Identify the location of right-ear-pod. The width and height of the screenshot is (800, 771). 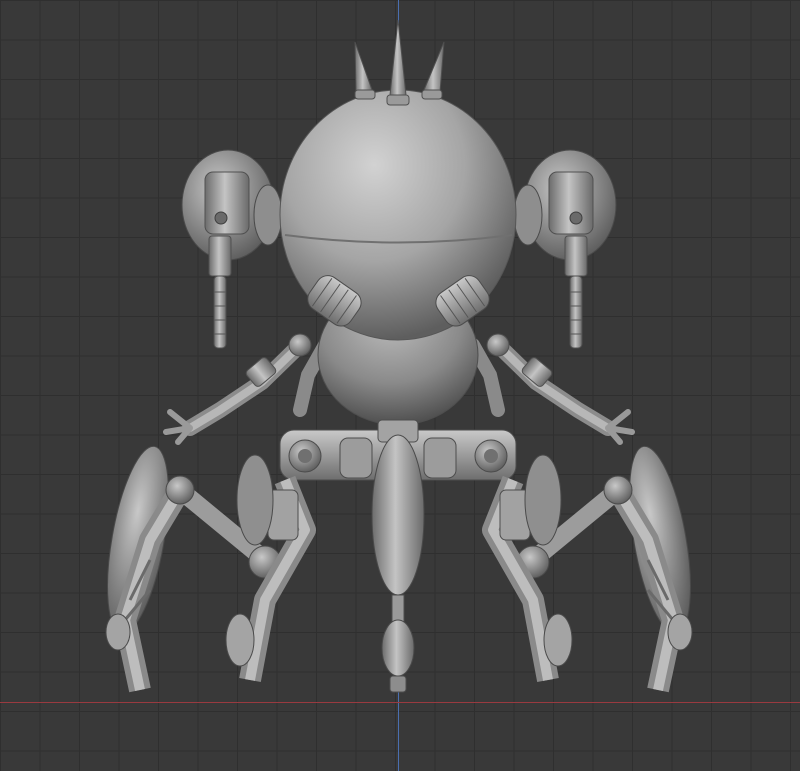
(565, 249).